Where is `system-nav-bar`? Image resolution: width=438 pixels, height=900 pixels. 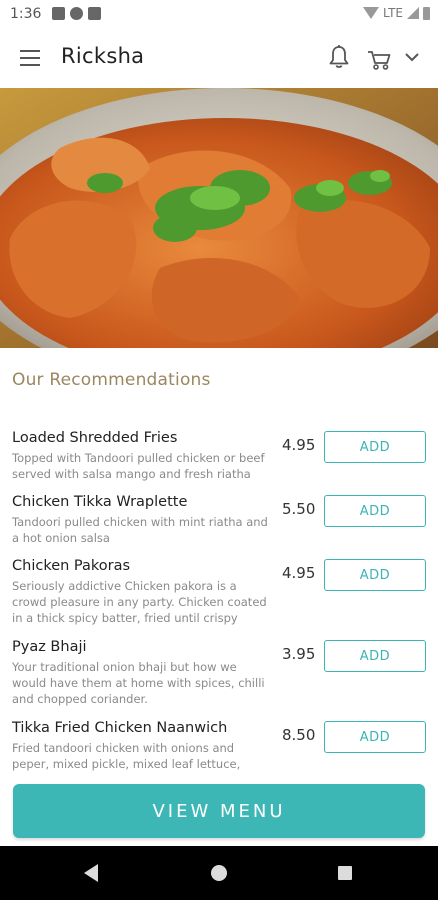 system-nav-bar is located at coordinates (219, 873).